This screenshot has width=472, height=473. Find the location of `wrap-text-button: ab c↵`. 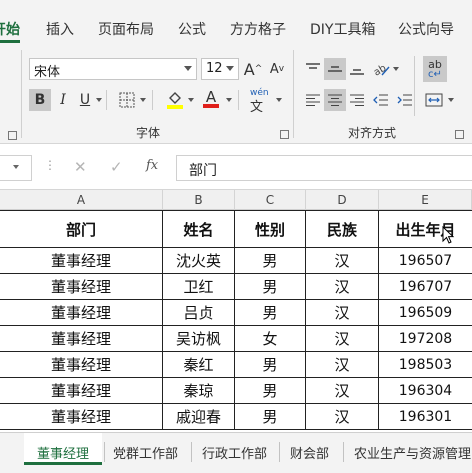

wrap-text-button: ab c↵ is located at coordinates (435, 69).